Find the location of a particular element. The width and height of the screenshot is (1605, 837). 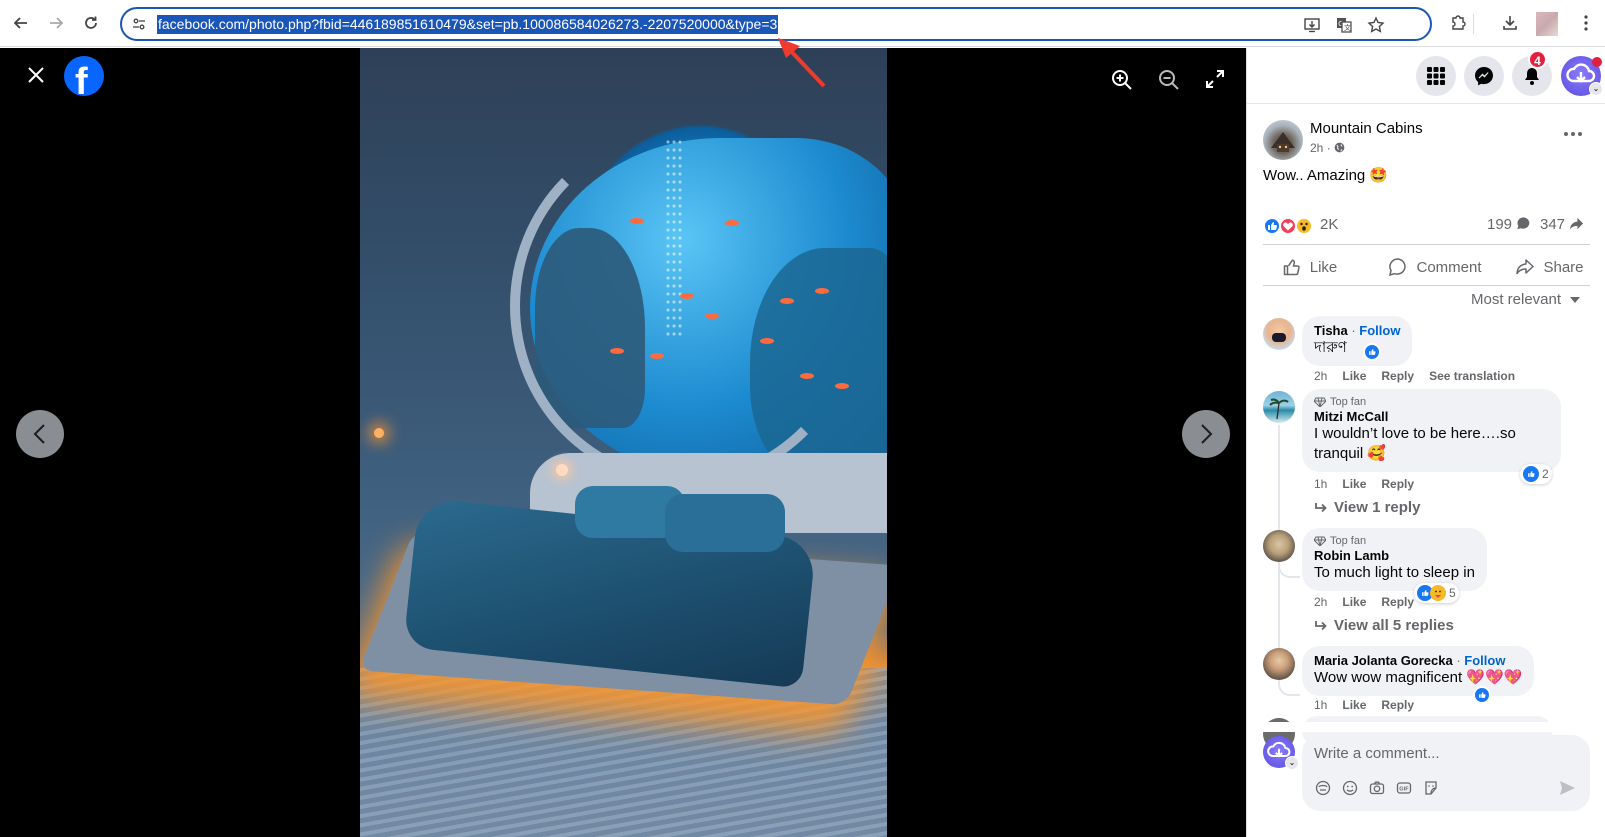

share-count: 347 is located at coordinates (1562, 224).